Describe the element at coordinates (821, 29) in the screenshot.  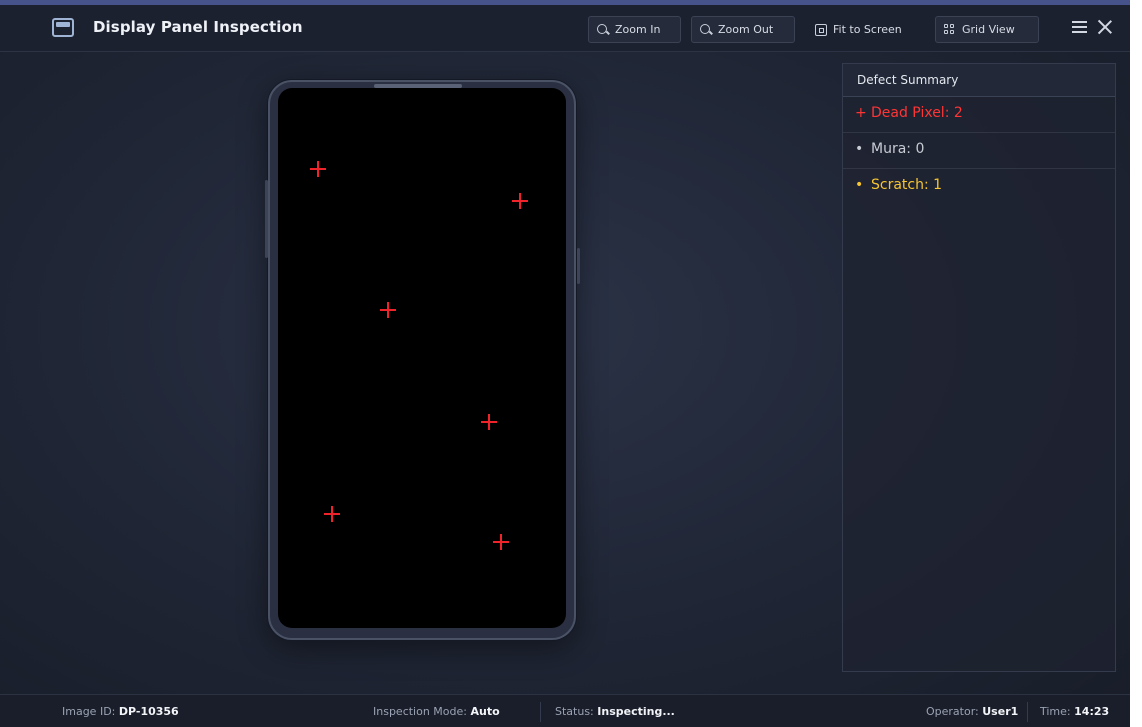
I see `fit-to-screen-icon` at that location.